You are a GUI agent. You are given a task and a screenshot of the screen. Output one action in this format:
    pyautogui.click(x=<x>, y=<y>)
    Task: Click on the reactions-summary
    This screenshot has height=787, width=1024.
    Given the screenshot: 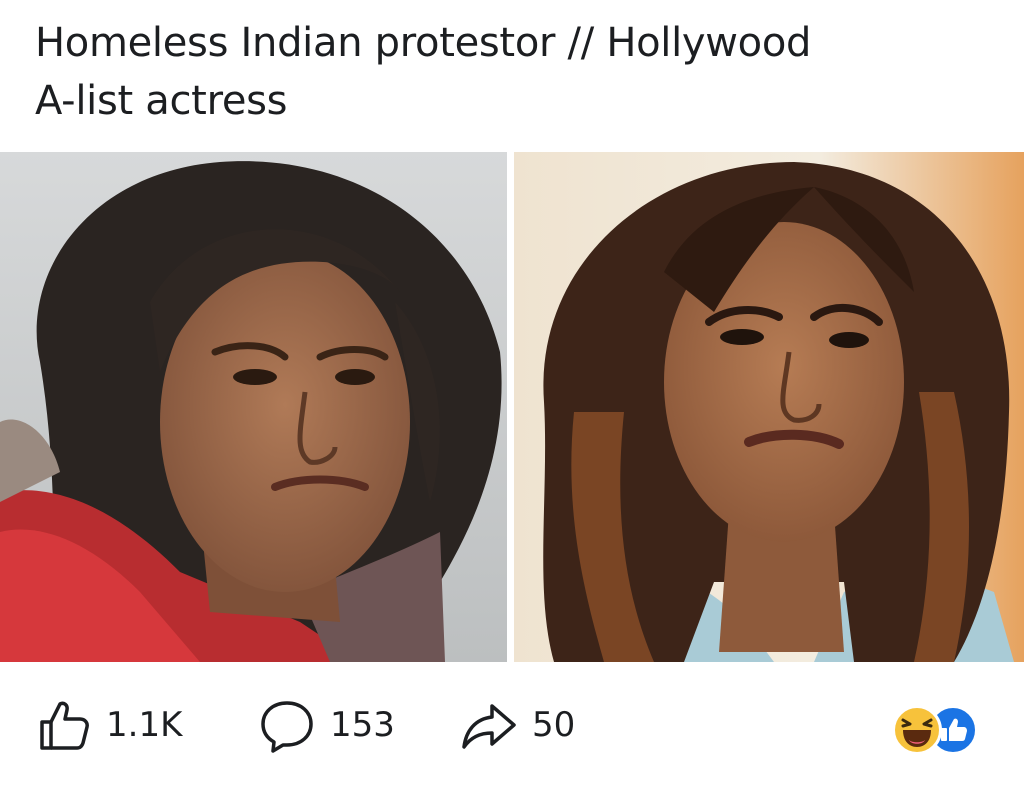 What is the action you would take?
    pyautogui.click(x=940, y=730)
    